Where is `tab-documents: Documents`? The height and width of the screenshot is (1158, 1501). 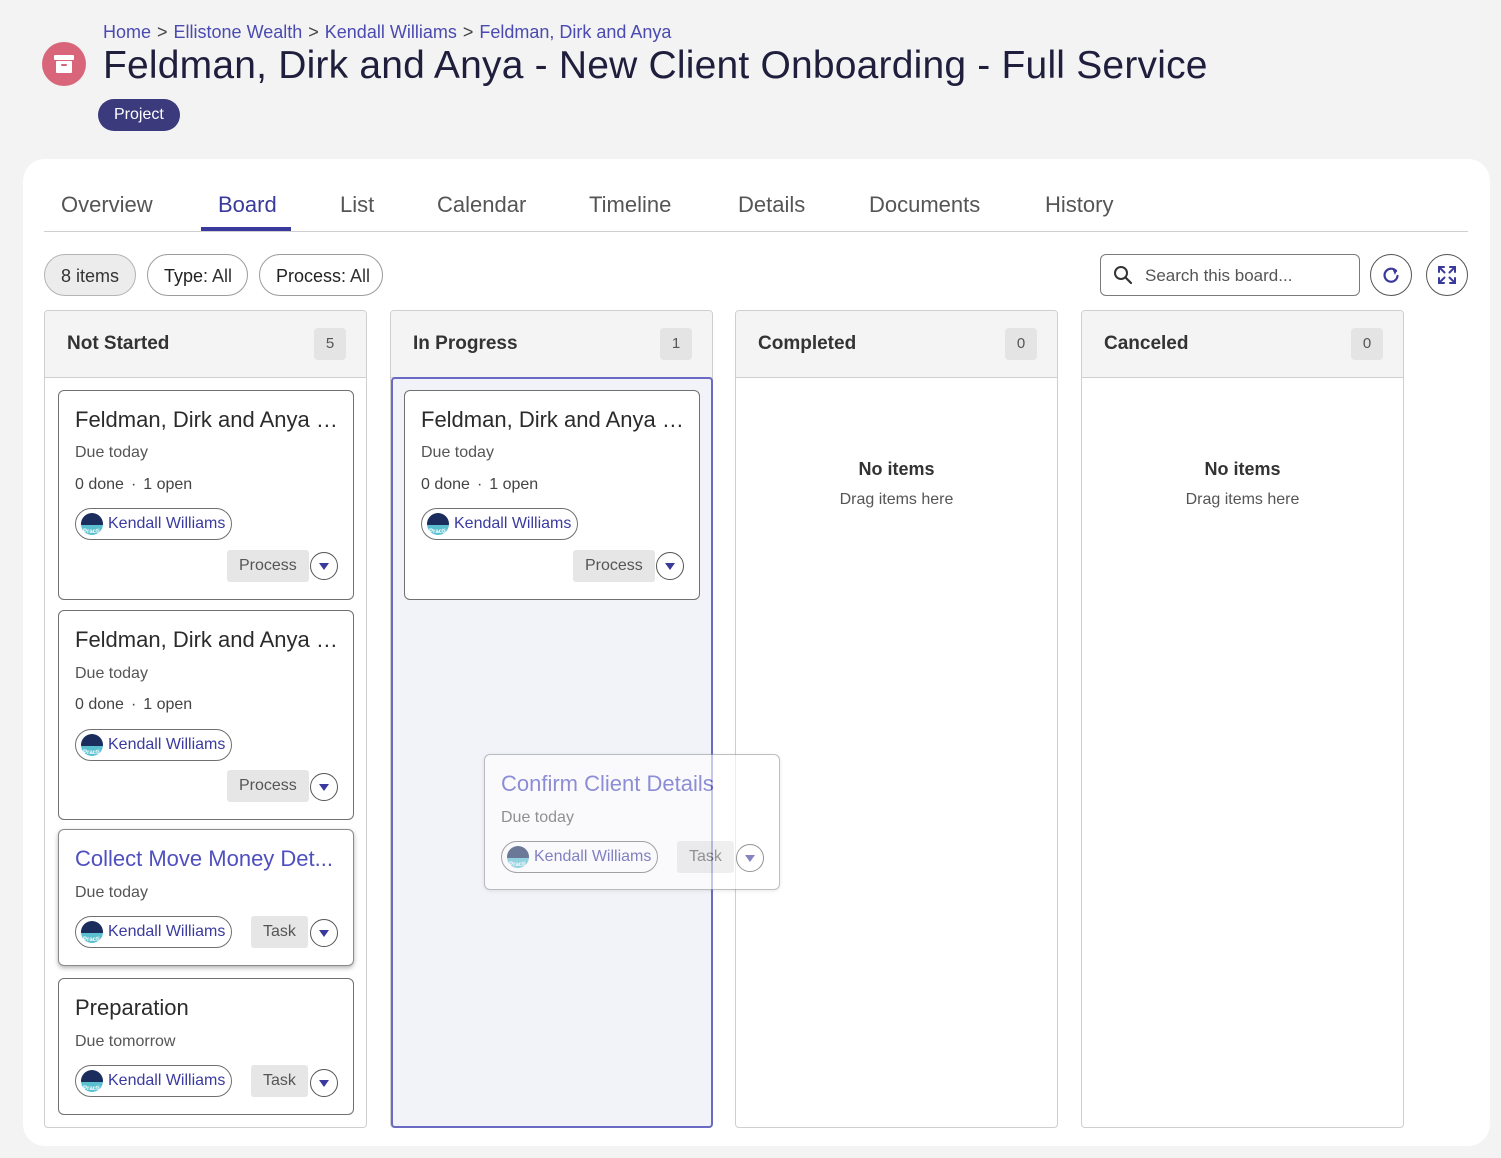
tab-documents: Documents is located at coordinates (924, 209).